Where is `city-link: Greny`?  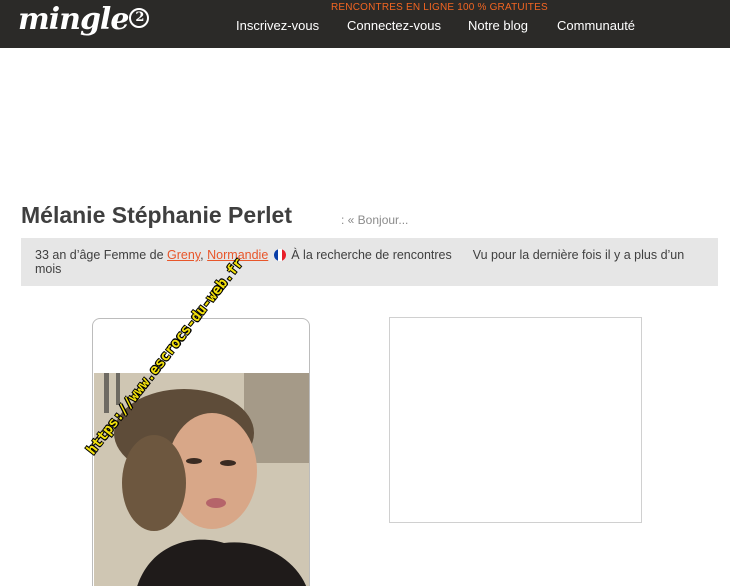
city-link: Greny is located at coordinates (183, 255).